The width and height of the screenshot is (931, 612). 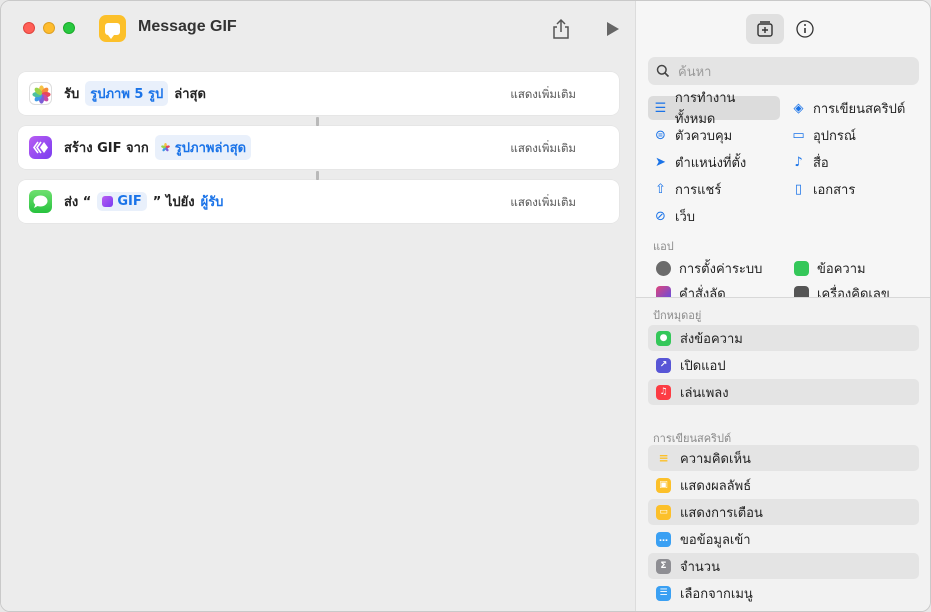 What do you see at coordinates (40, 147) in the screenshot?
I see `make-gif-icon` at bounding box center [40, 147].